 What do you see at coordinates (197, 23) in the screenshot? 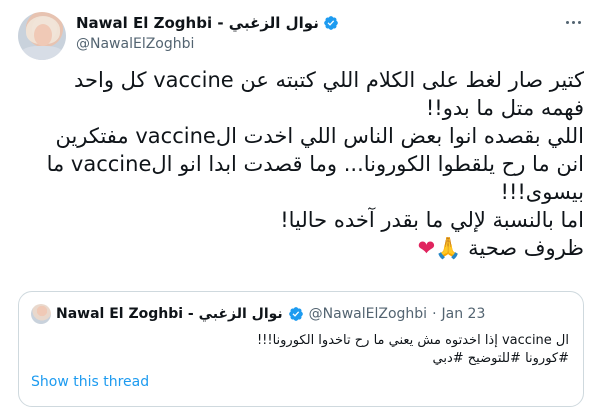
I see `author-display-name: Nawal El Zoghbi - نوال الزغبي` at bounding box center [197, 23].